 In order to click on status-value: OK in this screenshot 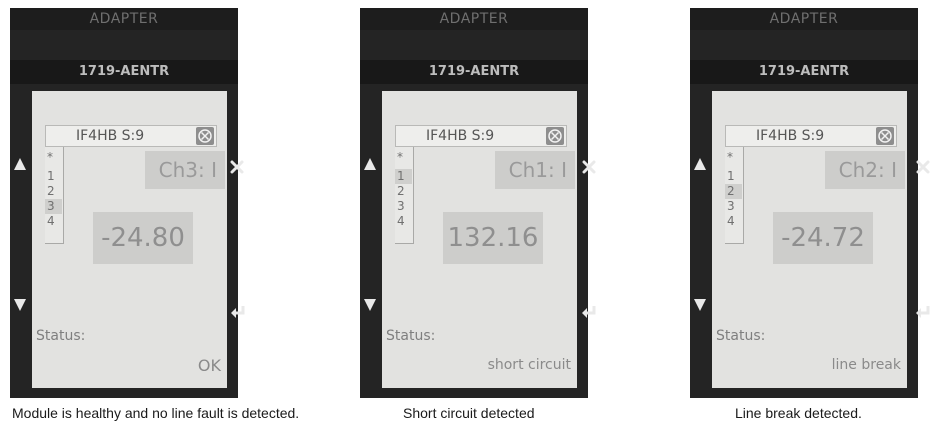, I will do `click(209, 365)`.